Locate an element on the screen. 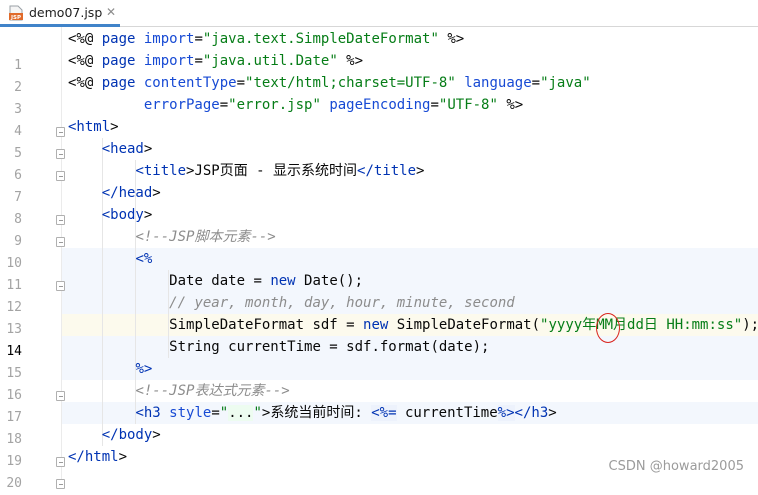  code-line: String currentTime = sdf.format(date); is located at coordinates (278, 347).